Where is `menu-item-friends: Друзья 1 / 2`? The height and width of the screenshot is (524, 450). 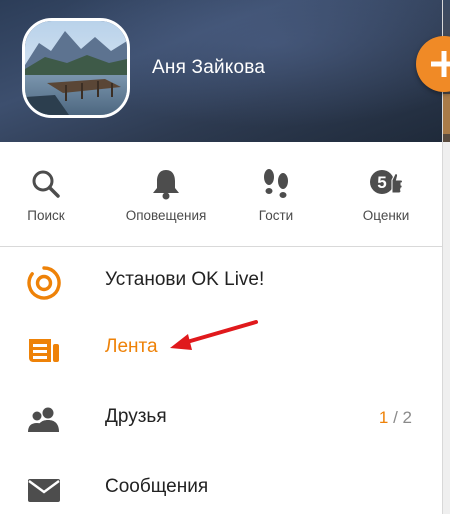
menu-item-friends: Друзья 1 / 2 is located at coordinates (221, 419).